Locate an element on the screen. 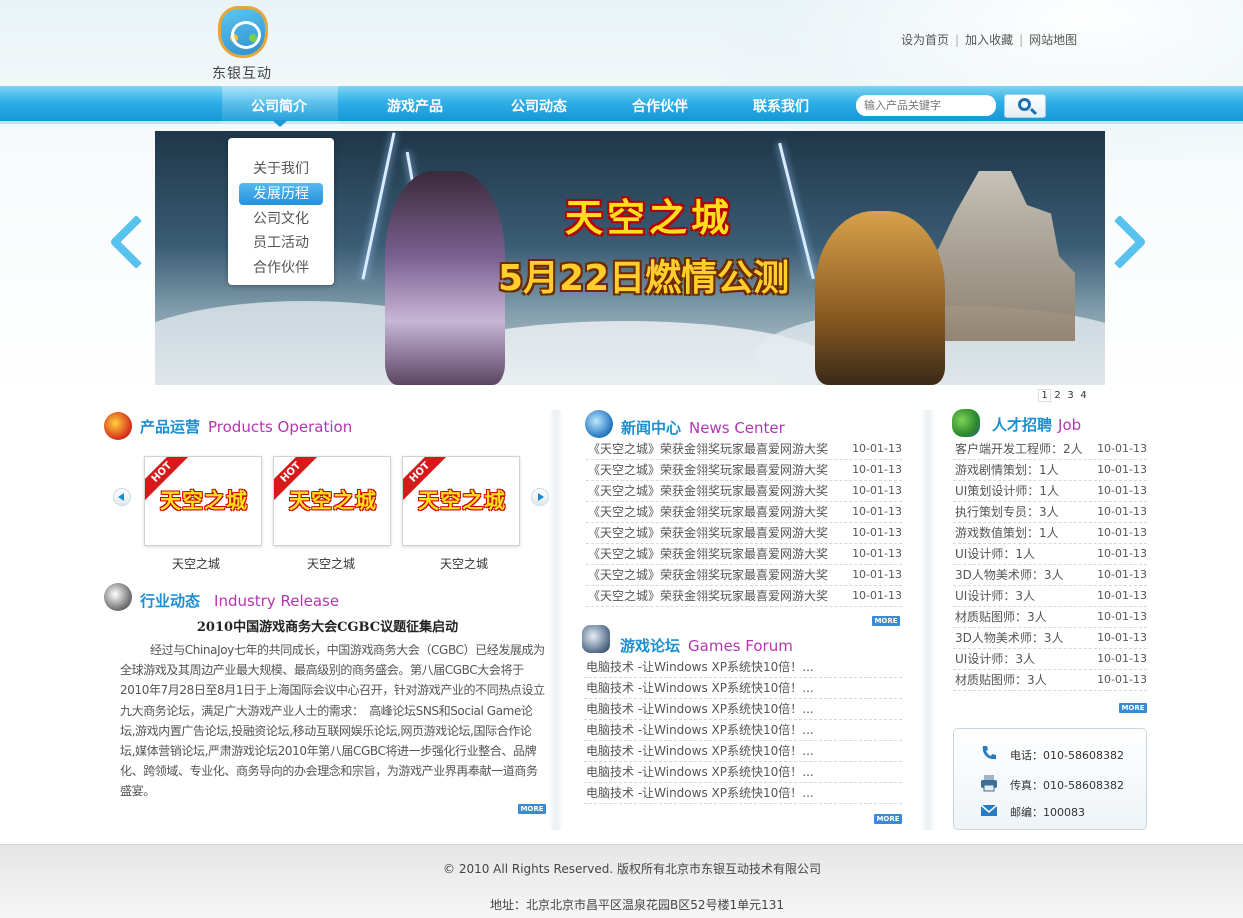 The width and height of the screenshot is (1243, 918). mail-icon is located at coordinates (989, 810).